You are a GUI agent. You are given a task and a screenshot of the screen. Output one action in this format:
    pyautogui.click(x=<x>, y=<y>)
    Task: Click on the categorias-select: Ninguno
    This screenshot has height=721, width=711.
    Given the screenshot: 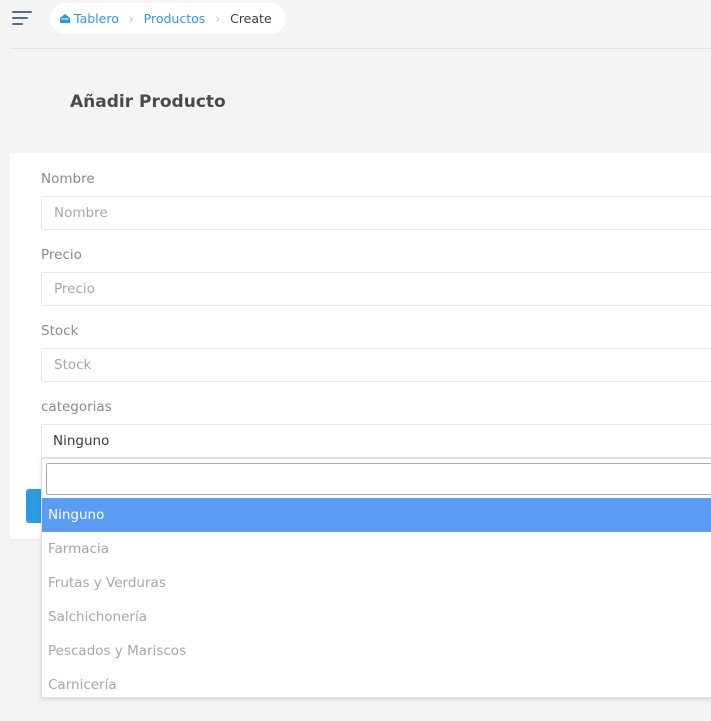 What is the action you would take?
    pyautogui.click(x=376, y=441)
    